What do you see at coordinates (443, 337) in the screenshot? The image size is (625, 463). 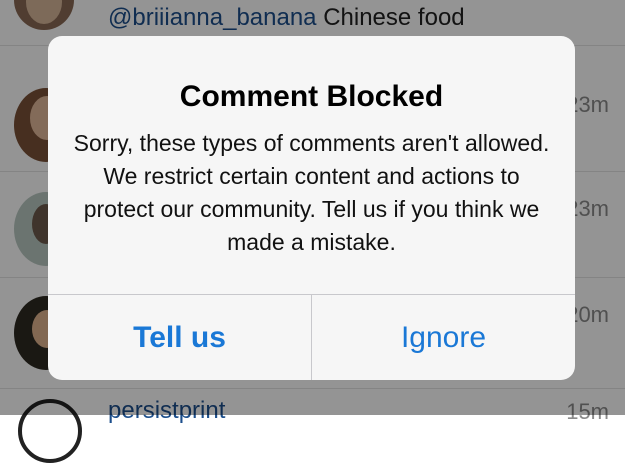 I see `ignore-button: Ignore` at bounding box center [443, 337].